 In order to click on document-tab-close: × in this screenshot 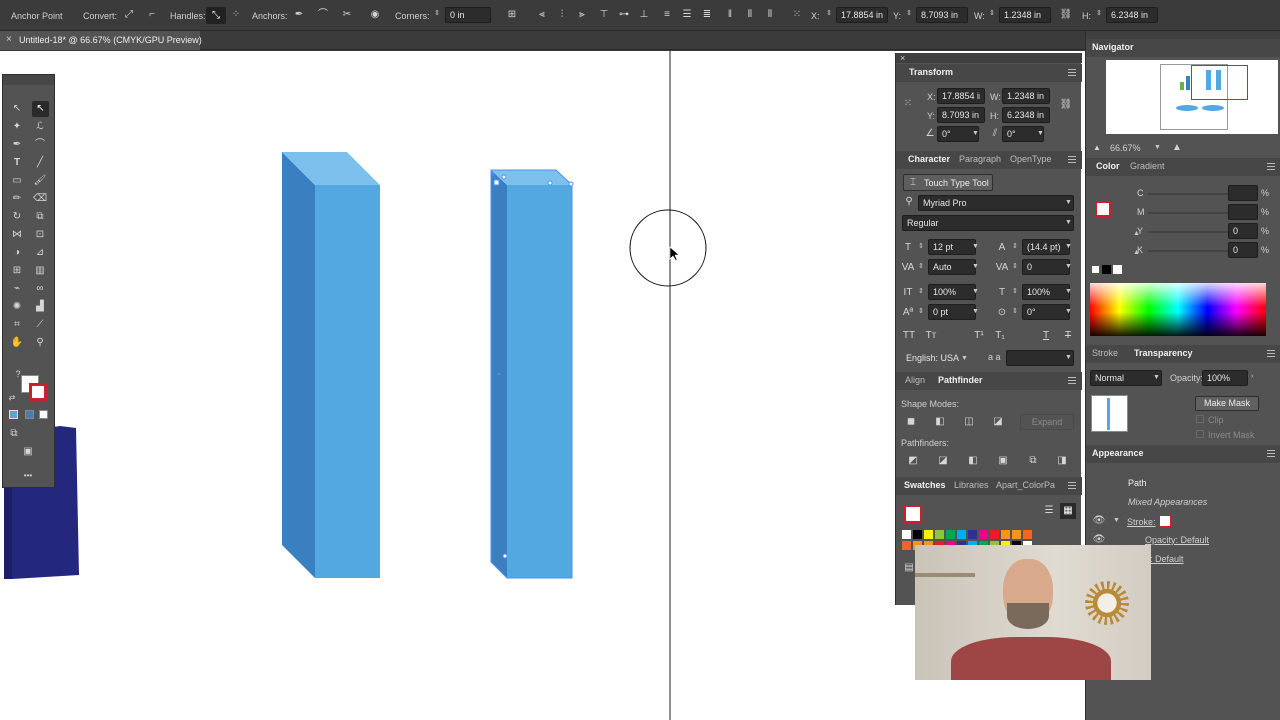, I will do `click(9, 39)`.